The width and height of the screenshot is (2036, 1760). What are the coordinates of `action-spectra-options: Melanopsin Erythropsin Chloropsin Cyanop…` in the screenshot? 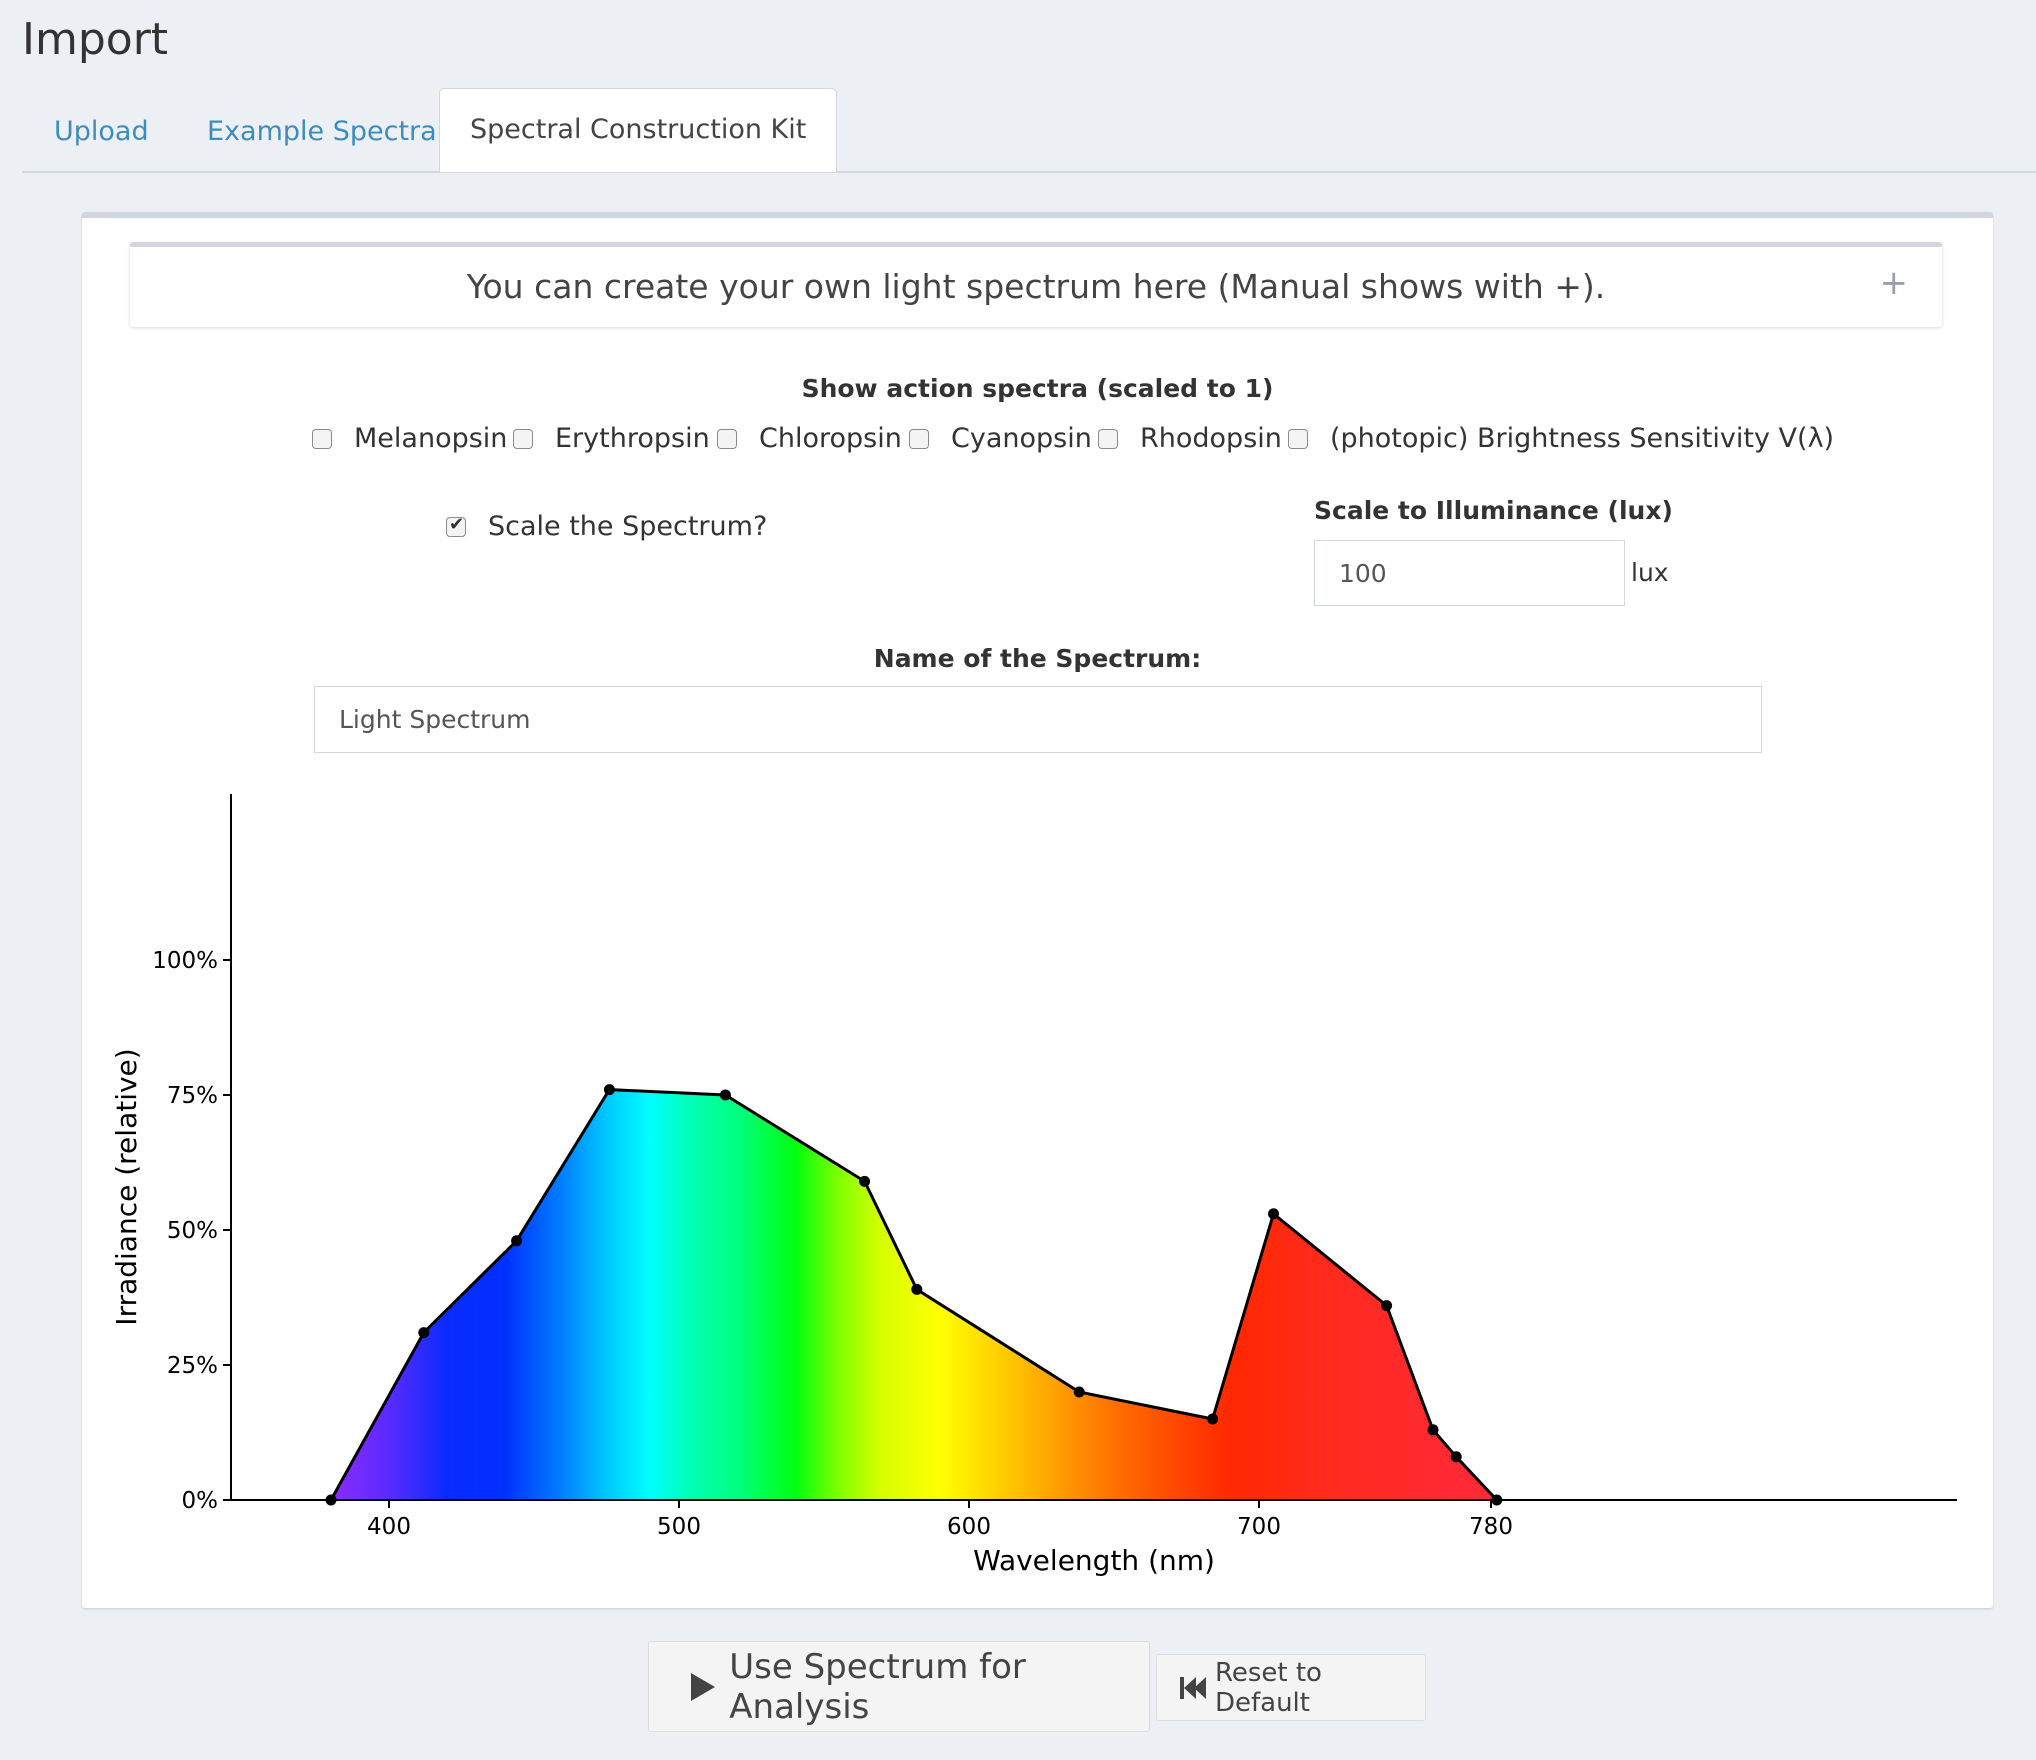 It's located at (1037, 443).